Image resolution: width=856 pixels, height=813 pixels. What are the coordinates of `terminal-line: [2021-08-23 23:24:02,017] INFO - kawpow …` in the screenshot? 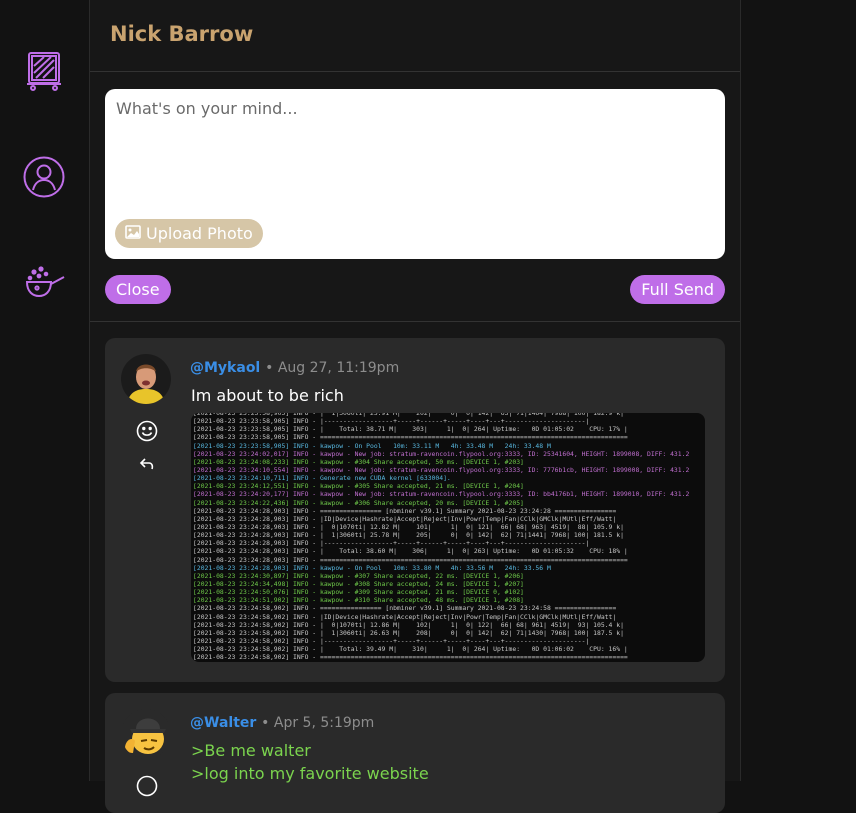 It's located at (441, 453).